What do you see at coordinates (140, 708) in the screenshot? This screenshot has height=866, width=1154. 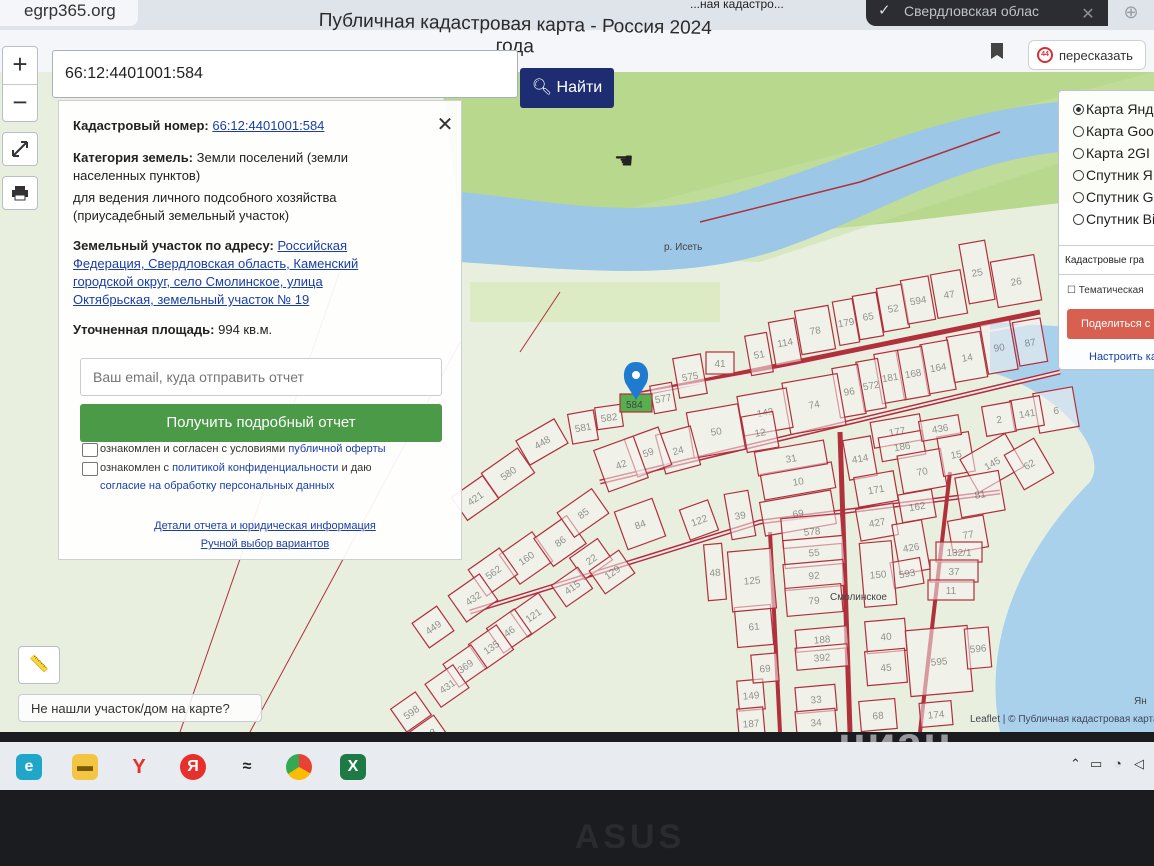 I see `not-found-button: Не нашли участок/дом на карте?` at bounding box center [140, 708].